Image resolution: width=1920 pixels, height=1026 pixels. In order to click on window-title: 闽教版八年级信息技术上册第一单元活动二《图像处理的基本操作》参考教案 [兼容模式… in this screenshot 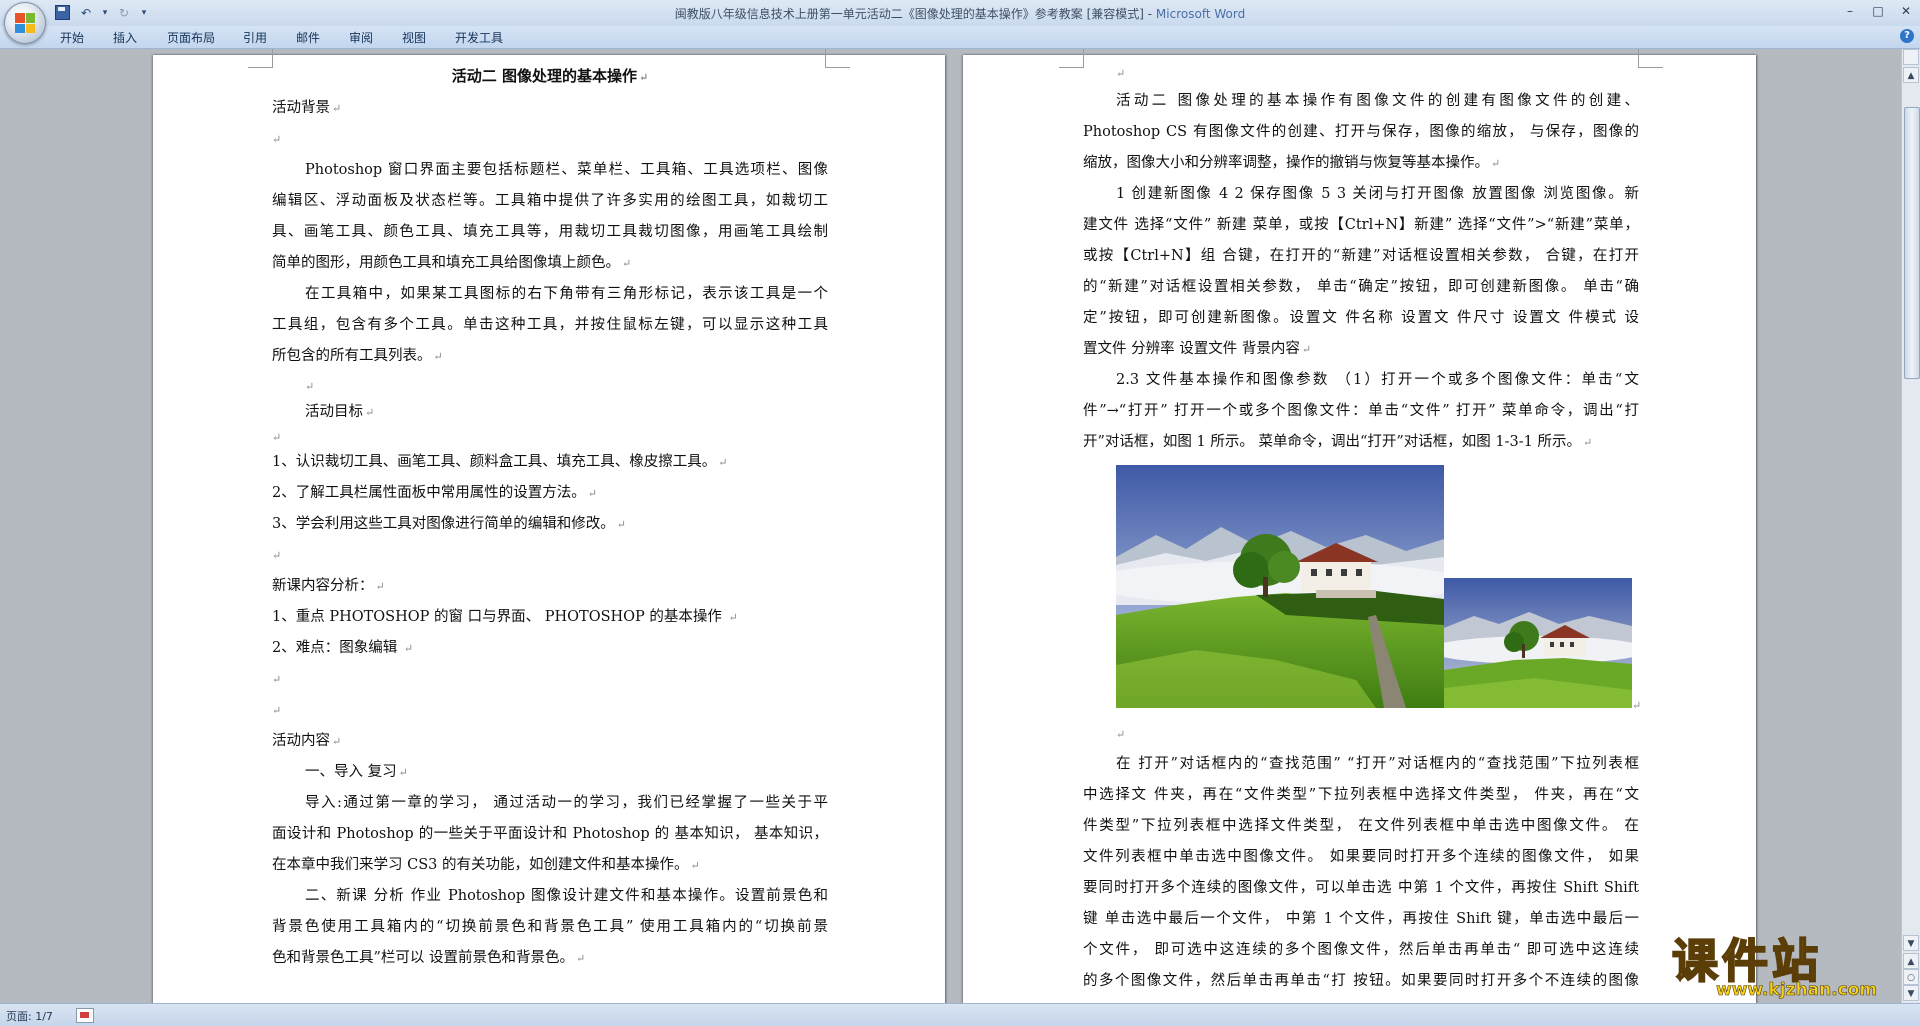, I will do `click(960, 13)`.